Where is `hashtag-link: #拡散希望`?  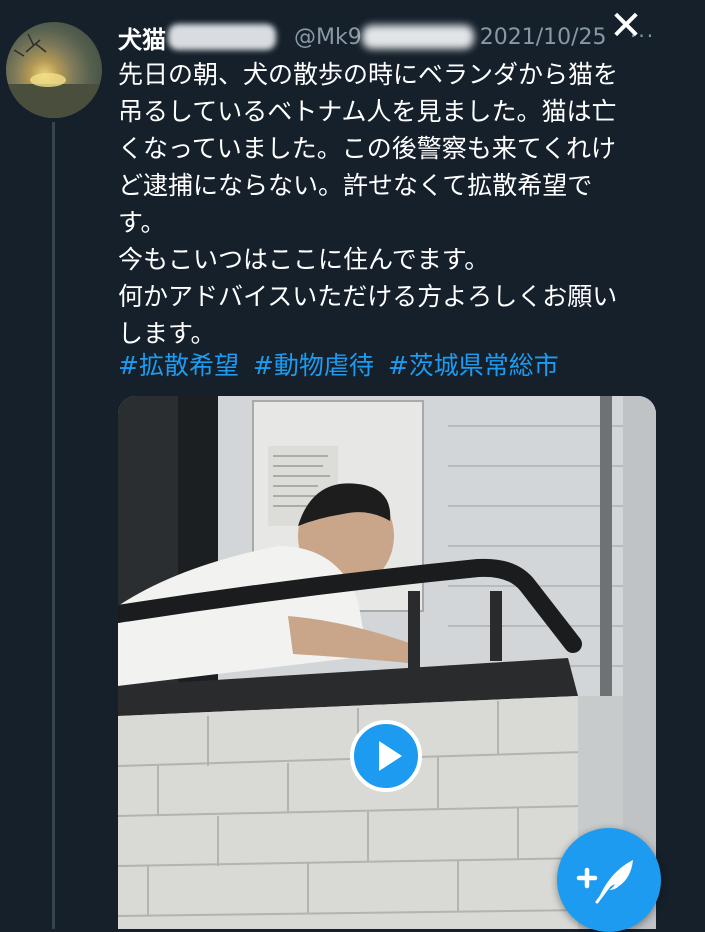
hashtag-link: #拡散希望 is located at coordinates (178, 365).